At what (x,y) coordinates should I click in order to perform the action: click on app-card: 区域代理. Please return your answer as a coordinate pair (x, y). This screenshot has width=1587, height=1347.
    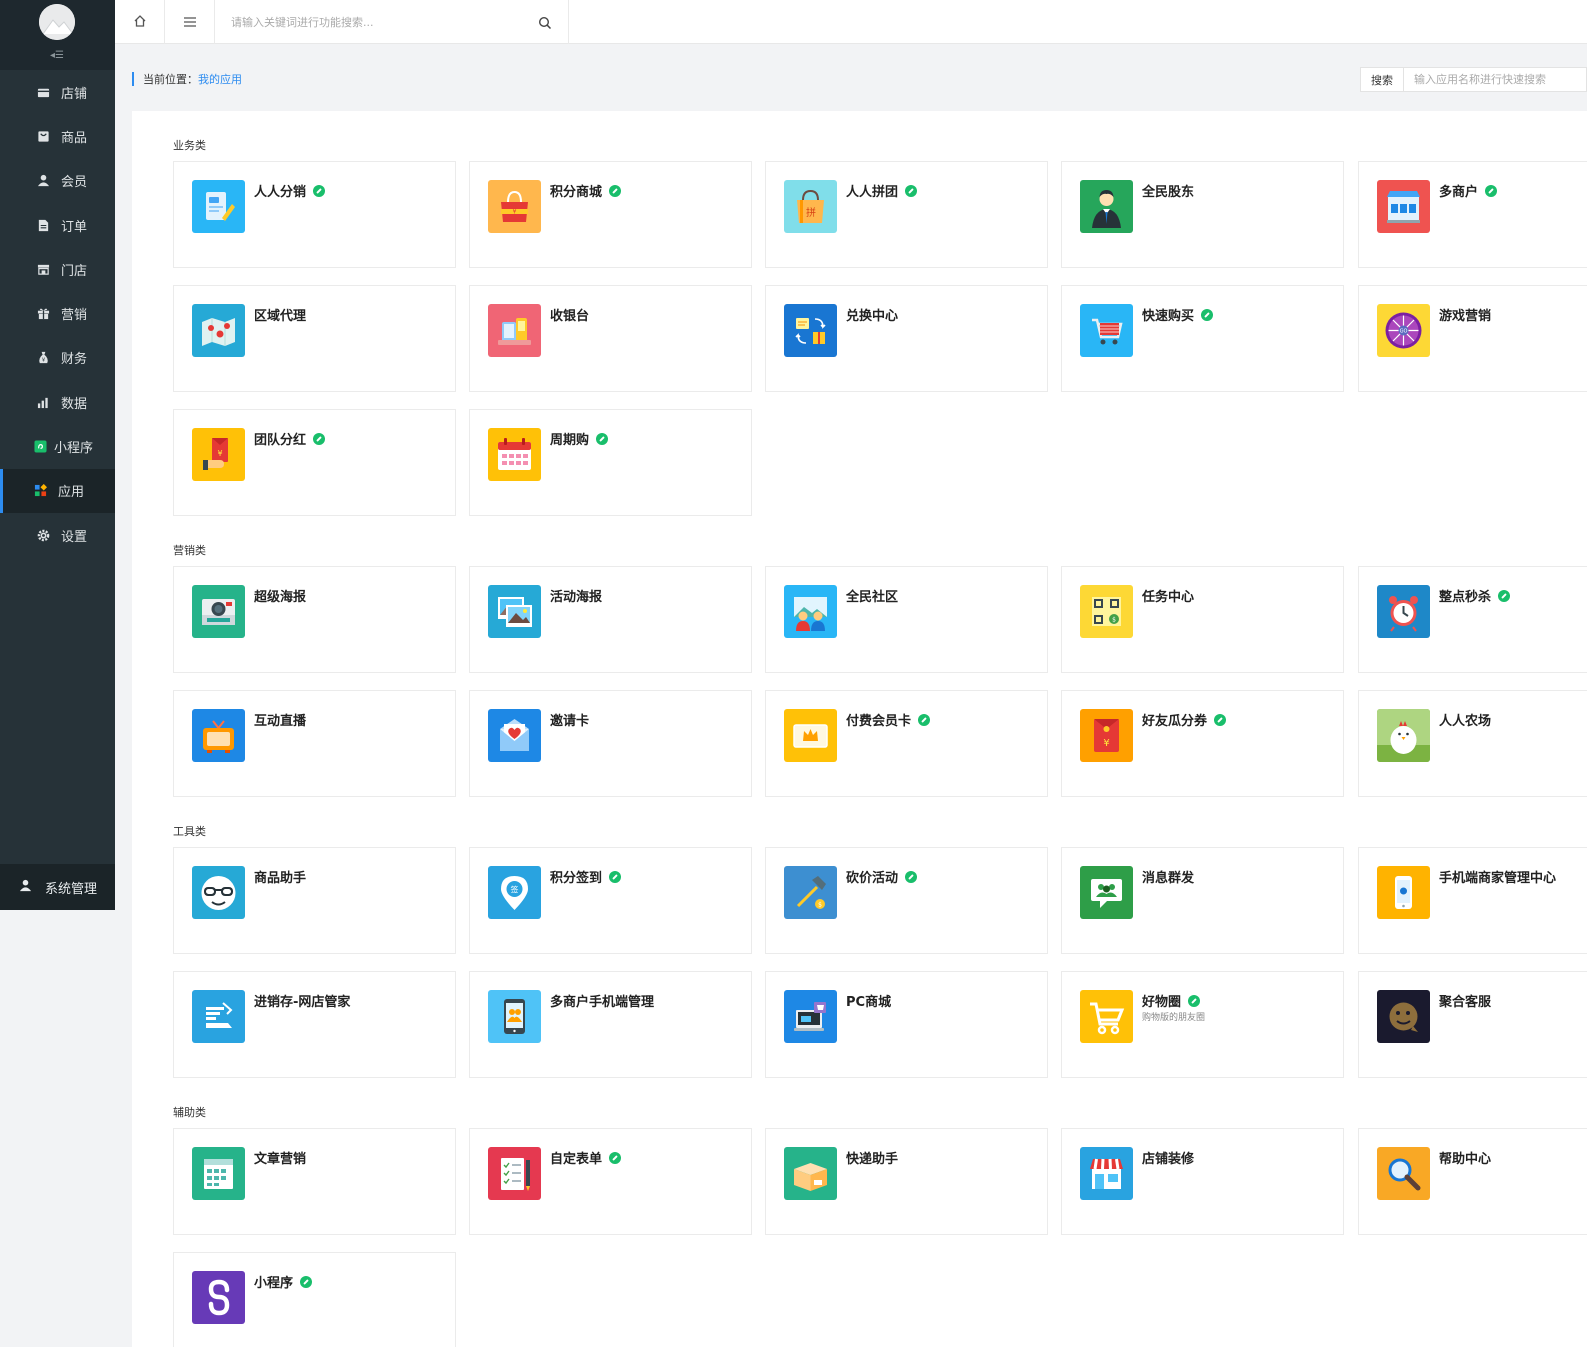
    Looking at the image, I should click on (314, 338).